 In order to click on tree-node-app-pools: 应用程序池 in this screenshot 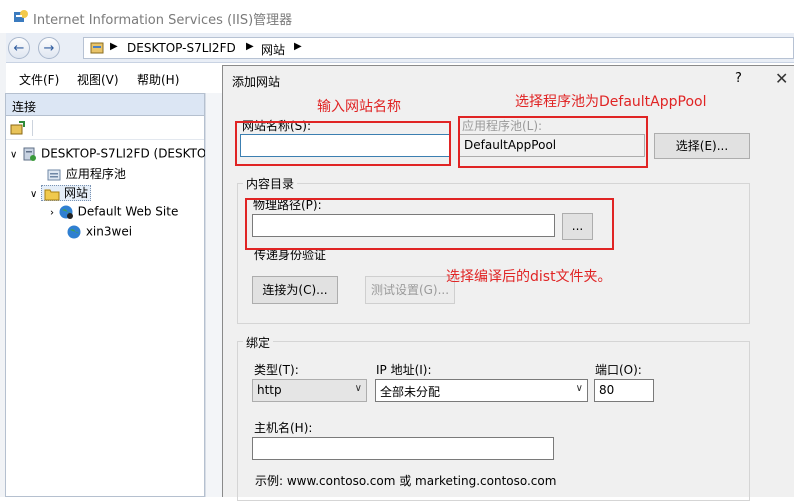, I will do `click(86, 174)`.